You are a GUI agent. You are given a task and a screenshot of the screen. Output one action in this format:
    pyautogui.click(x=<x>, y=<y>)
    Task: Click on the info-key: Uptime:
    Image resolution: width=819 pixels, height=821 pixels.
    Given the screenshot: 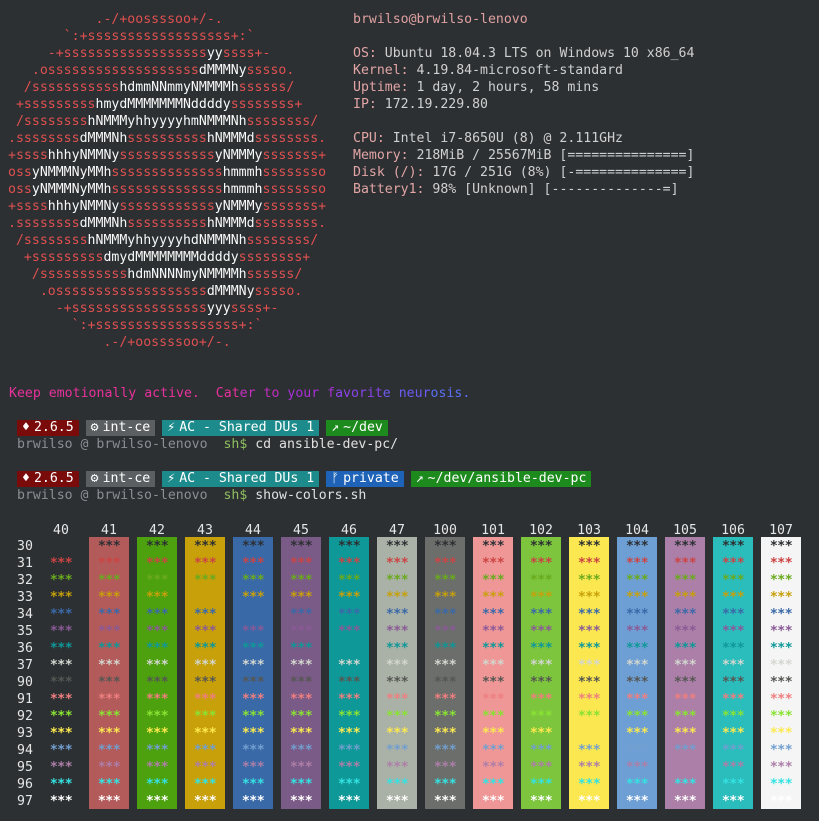 What is the action you would take?
    pyautogui.click(x=381, y=87)
    